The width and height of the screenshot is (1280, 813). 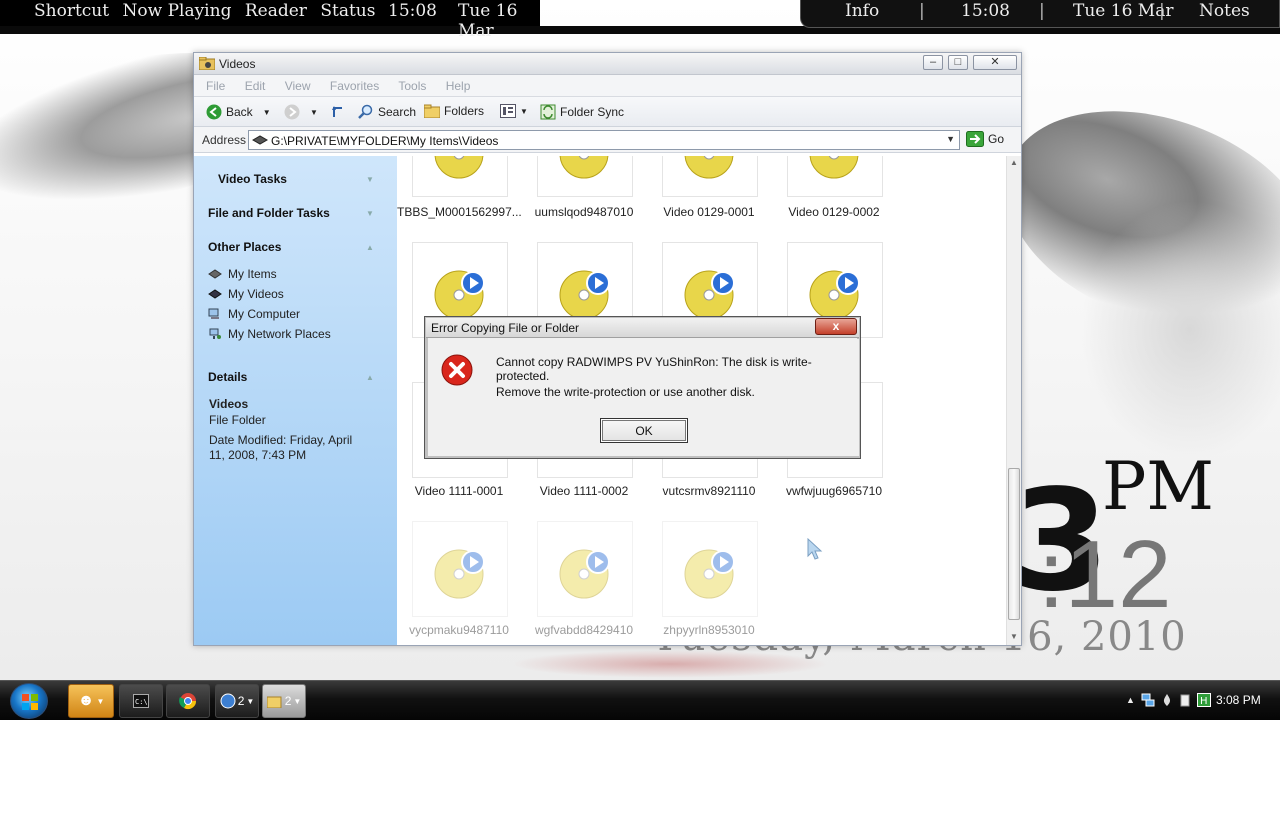 What do you see at coordinates (255, 86) in the screenshot?
I see `menu-edit: Edit` at bounding box center [255, 86].